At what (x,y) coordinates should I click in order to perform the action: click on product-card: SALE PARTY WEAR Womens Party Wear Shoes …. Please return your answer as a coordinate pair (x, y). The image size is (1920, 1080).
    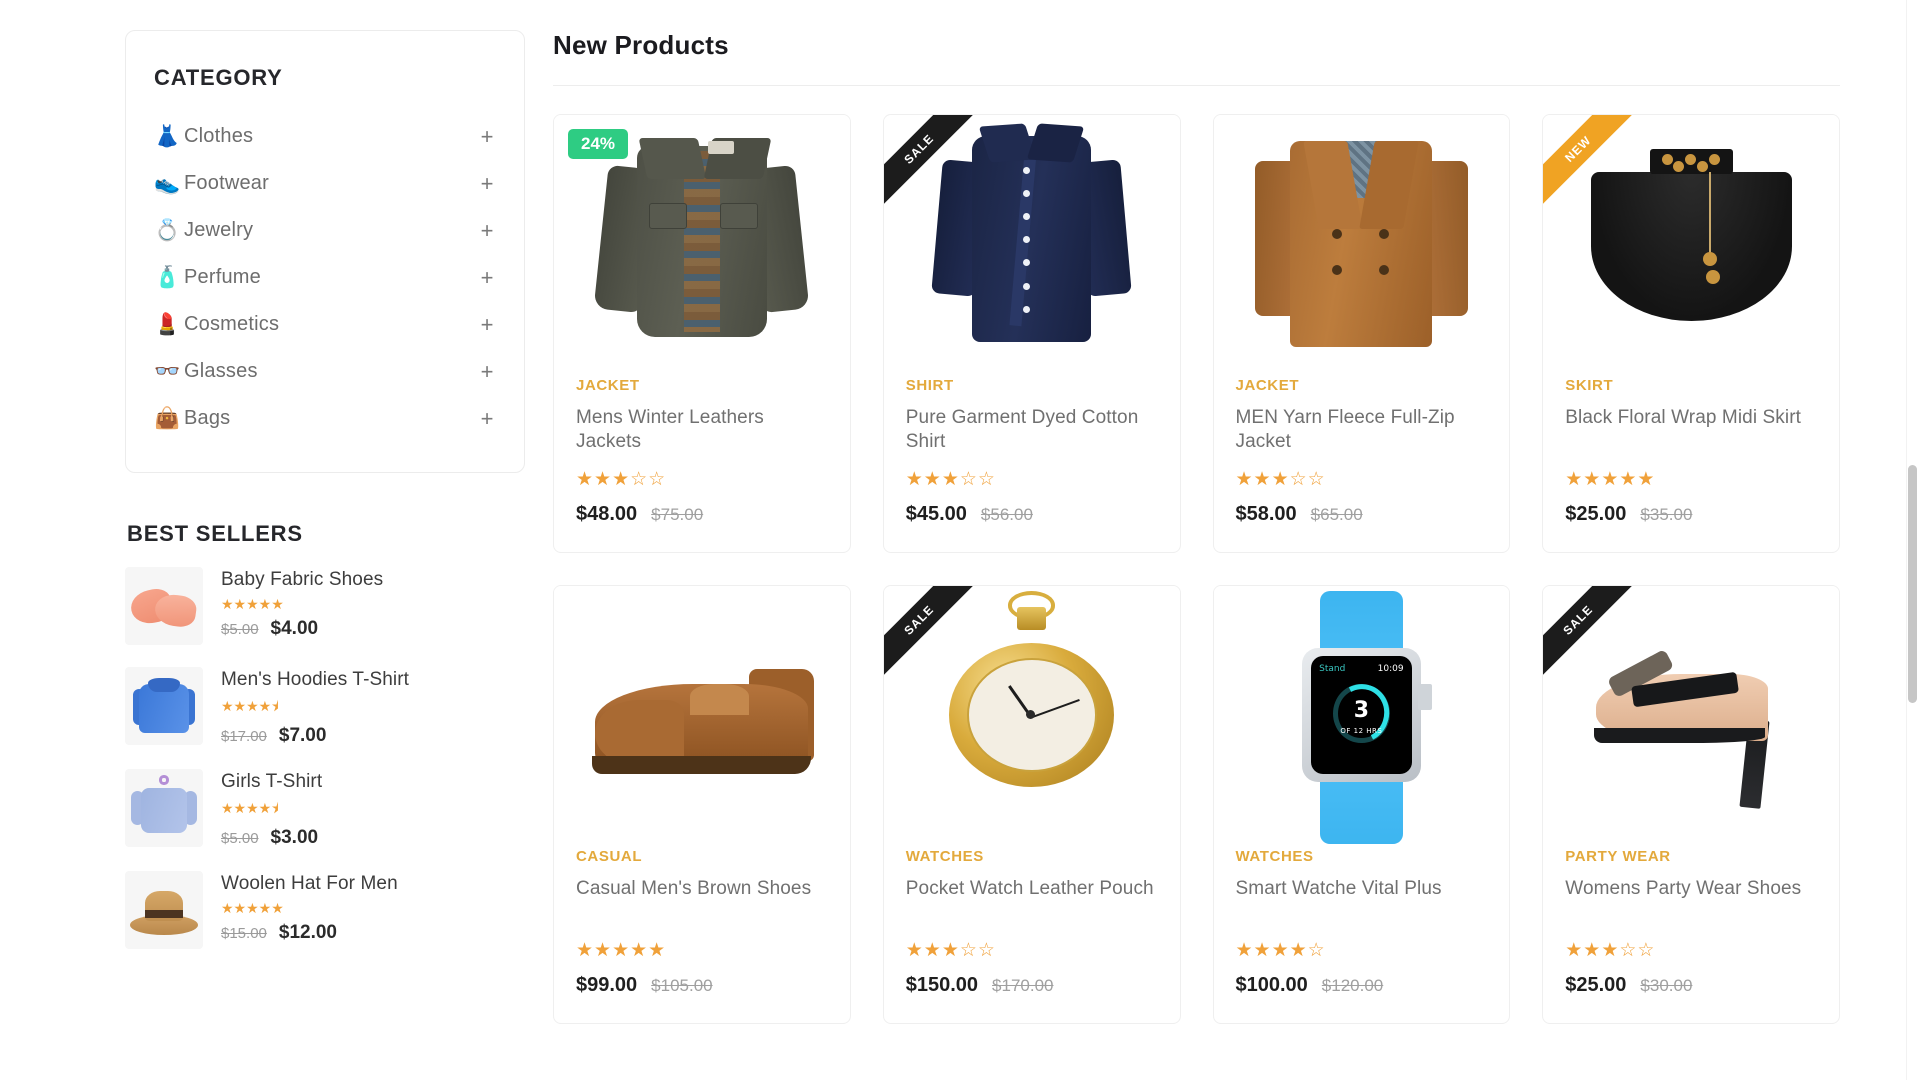
    Looking at the image, I should click on (1691, 804).